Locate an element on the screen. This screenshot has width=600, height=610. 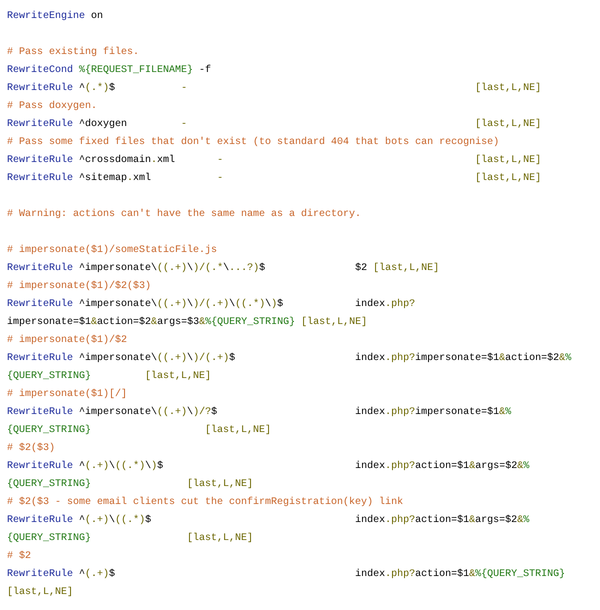
code-line: RewriteRule ^impersonate\((.+)\)/(.*\...?)$ $2 [last,L,NE] is located at coordinates (223, 269).